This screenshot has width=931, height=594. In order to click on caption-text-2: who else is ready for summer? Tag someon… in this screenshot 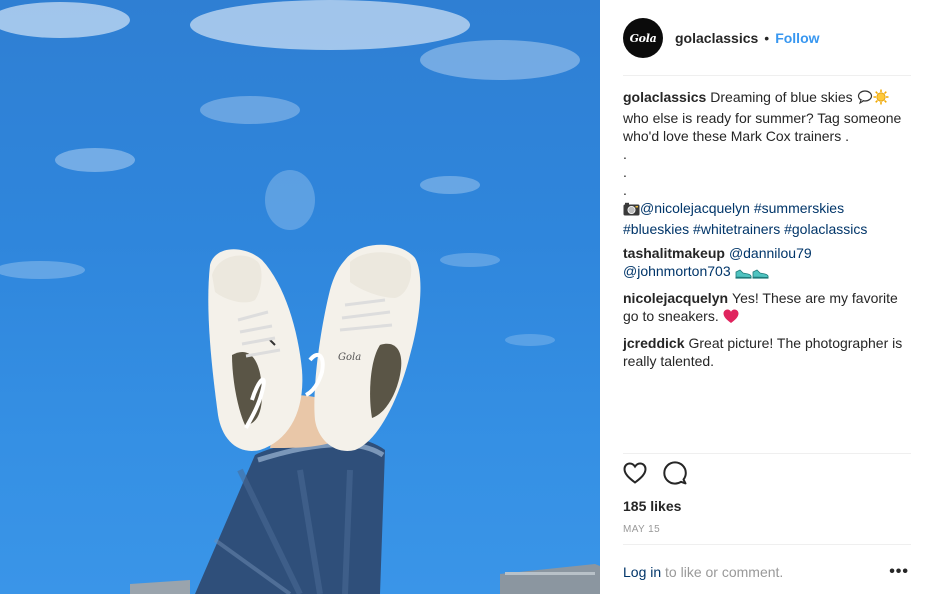, I will do `click(762, 127)`.